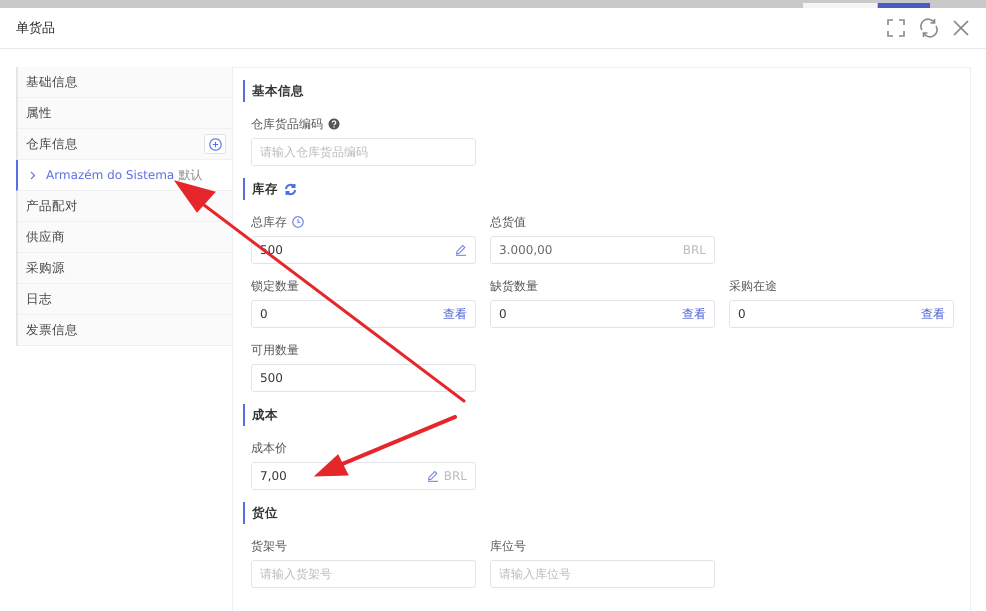  Describe the element at coordinates (275, 286) in the screenshot. I see `field-label: 锁定数量` at that location.